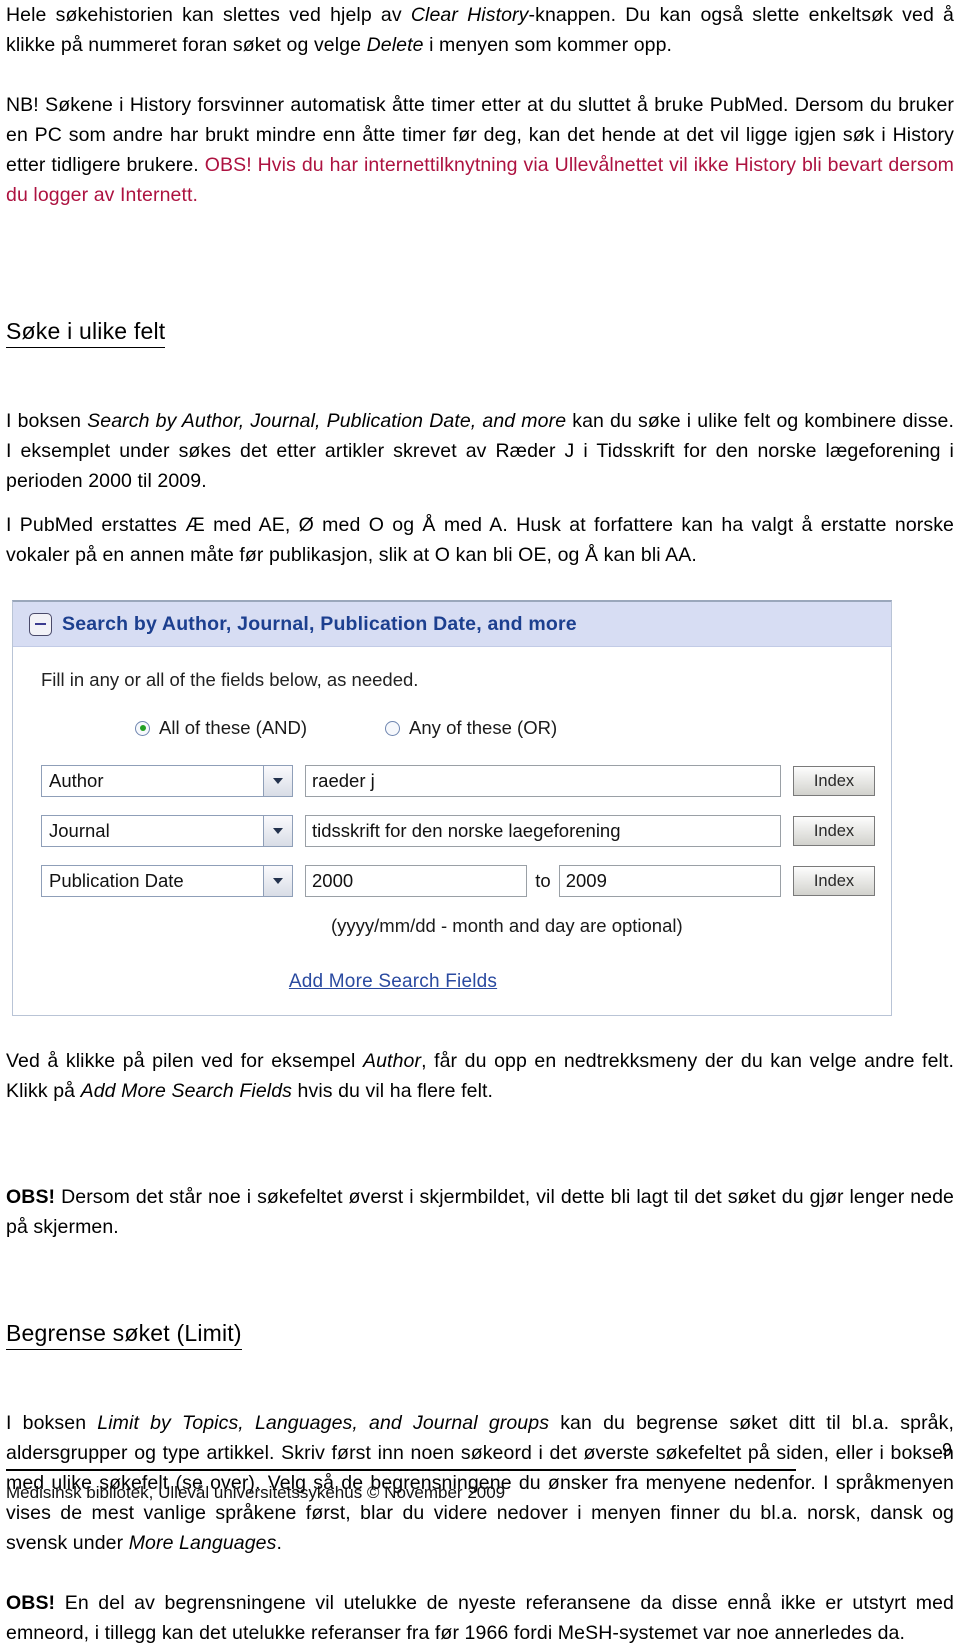 The height and width of the screenshot is (1648, 960). What do you see at coordinates (31, 1603) in the screenshot?
I see `obs-label-2: OBS!` at bounding box center [31, 1603].